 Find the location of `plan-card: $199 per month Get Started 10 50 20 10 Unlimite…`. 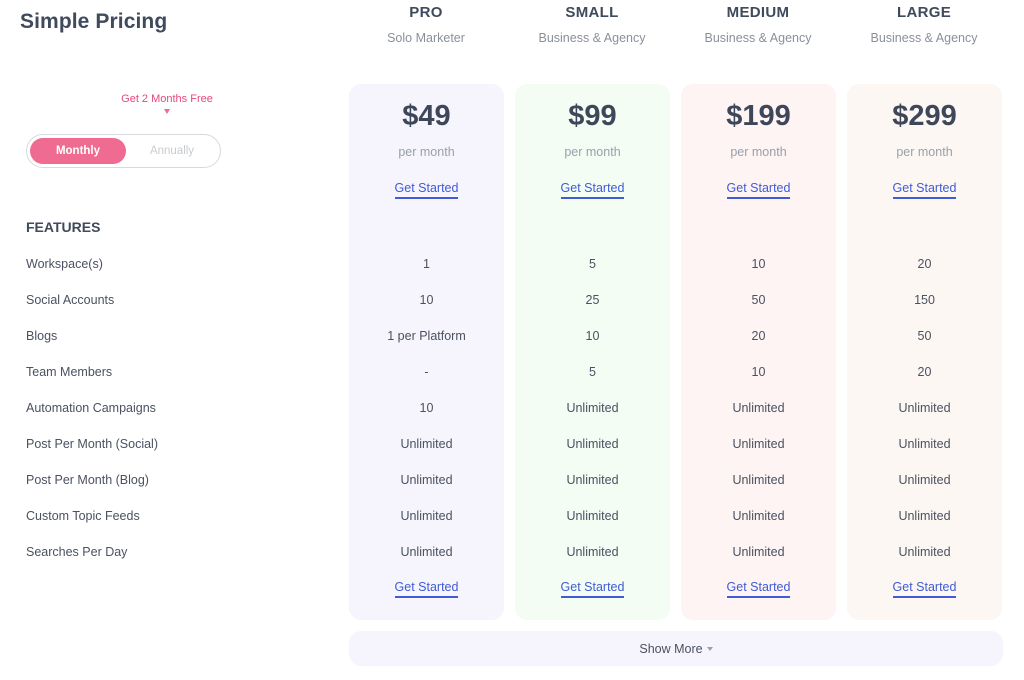

plan-card: $199 per month Get Started 10 50 20 10 Unlimite… is located at coordinates (758, 352).